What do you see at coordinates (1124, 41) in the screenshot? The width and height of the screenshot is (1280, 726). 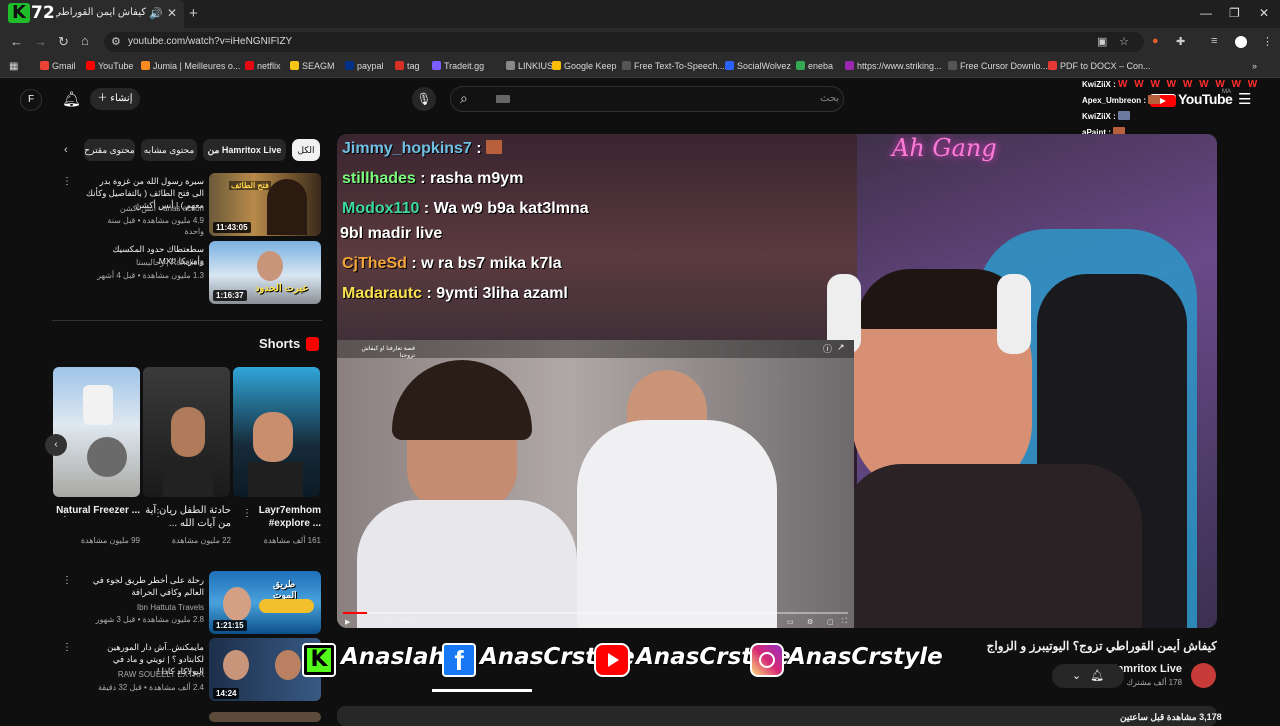 I see `bookmark-star-icon: ☆` at bounding box center [1124, 41].